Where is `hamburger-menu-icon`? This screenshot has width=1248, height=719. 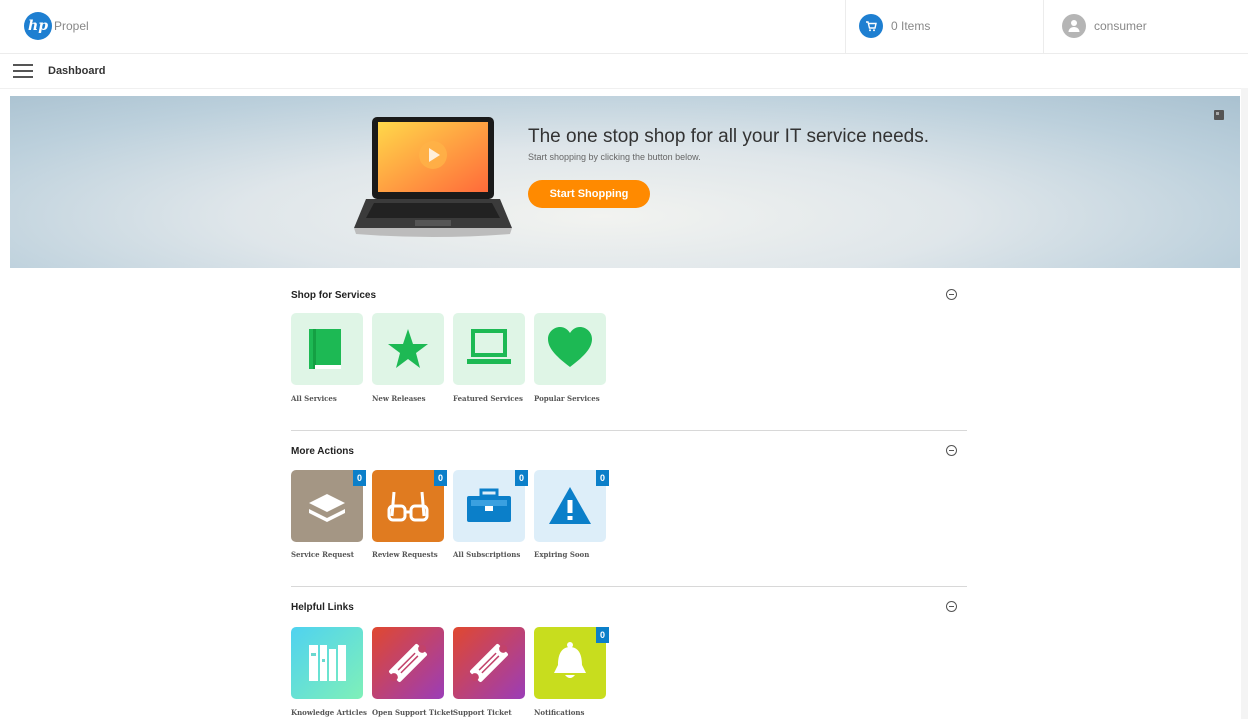
hamburger-menu-icon is located at coordinates (23, 71).